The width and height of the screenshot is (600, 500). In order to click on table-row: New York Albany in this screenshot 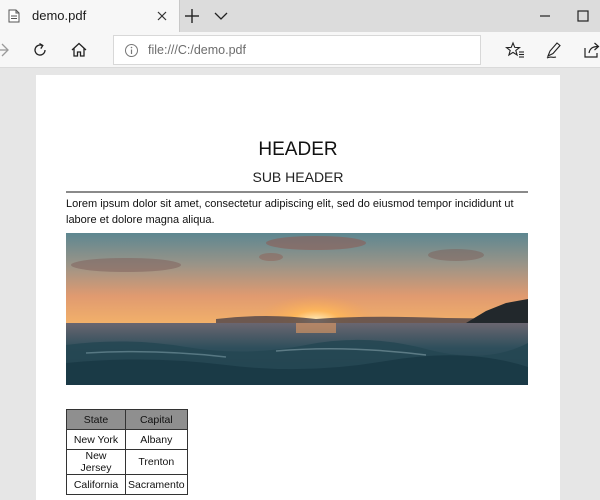, I will do `click(127, 439)`.